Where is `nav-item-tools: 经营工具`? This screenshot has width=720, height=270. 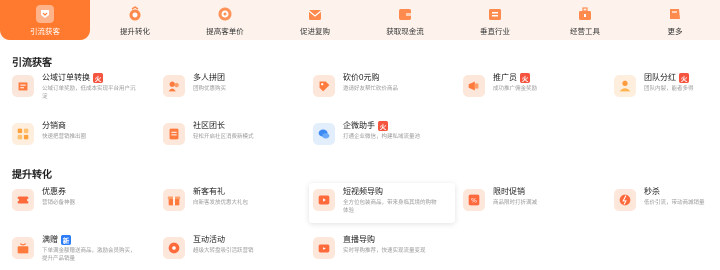 nav-item-tools: 经营工具 is located at coordinates (585, 20).